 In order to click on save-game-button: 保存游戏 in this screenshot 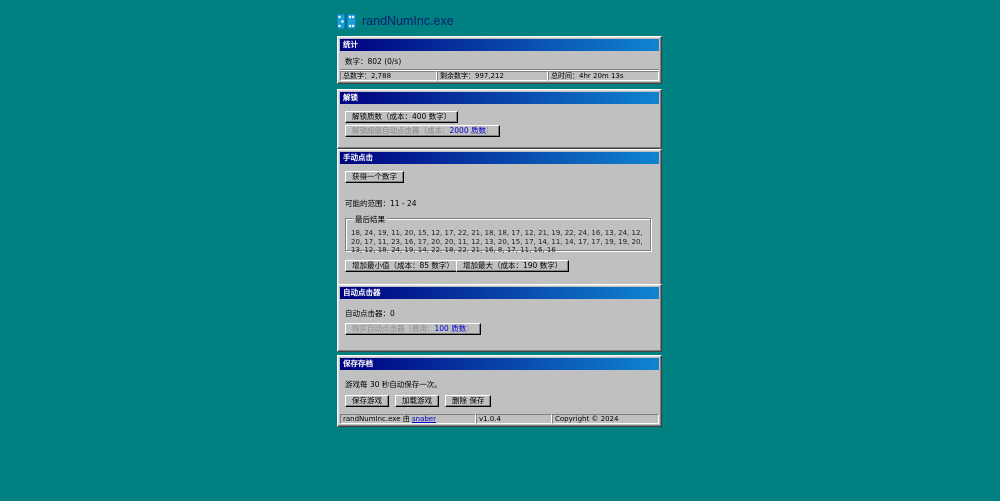, I will do `click(367, 401)`.